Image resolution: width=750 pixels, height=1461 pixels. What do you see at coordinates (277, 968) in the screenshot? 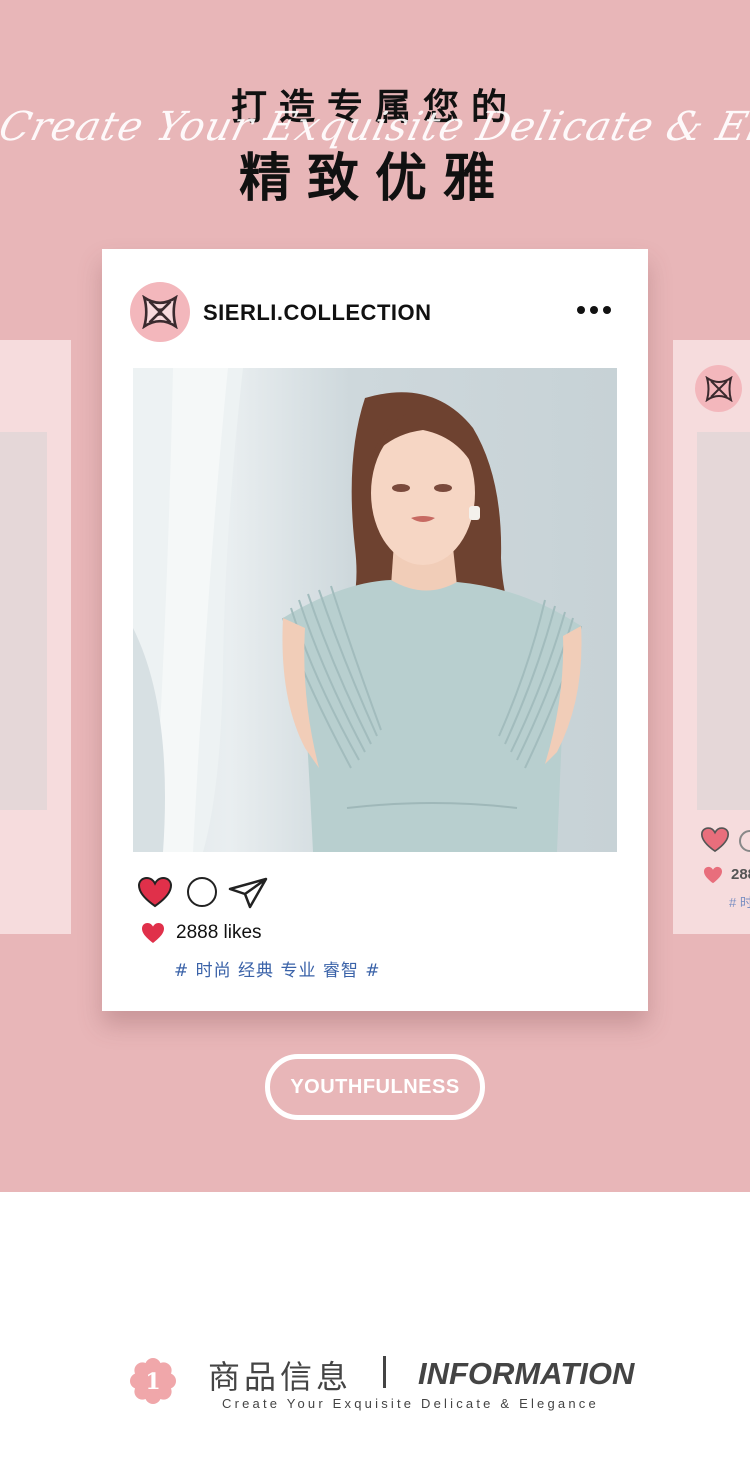
I see `hashtags: # 时尚 经典 专业 睿智 #` at bounding box center [277, 968].